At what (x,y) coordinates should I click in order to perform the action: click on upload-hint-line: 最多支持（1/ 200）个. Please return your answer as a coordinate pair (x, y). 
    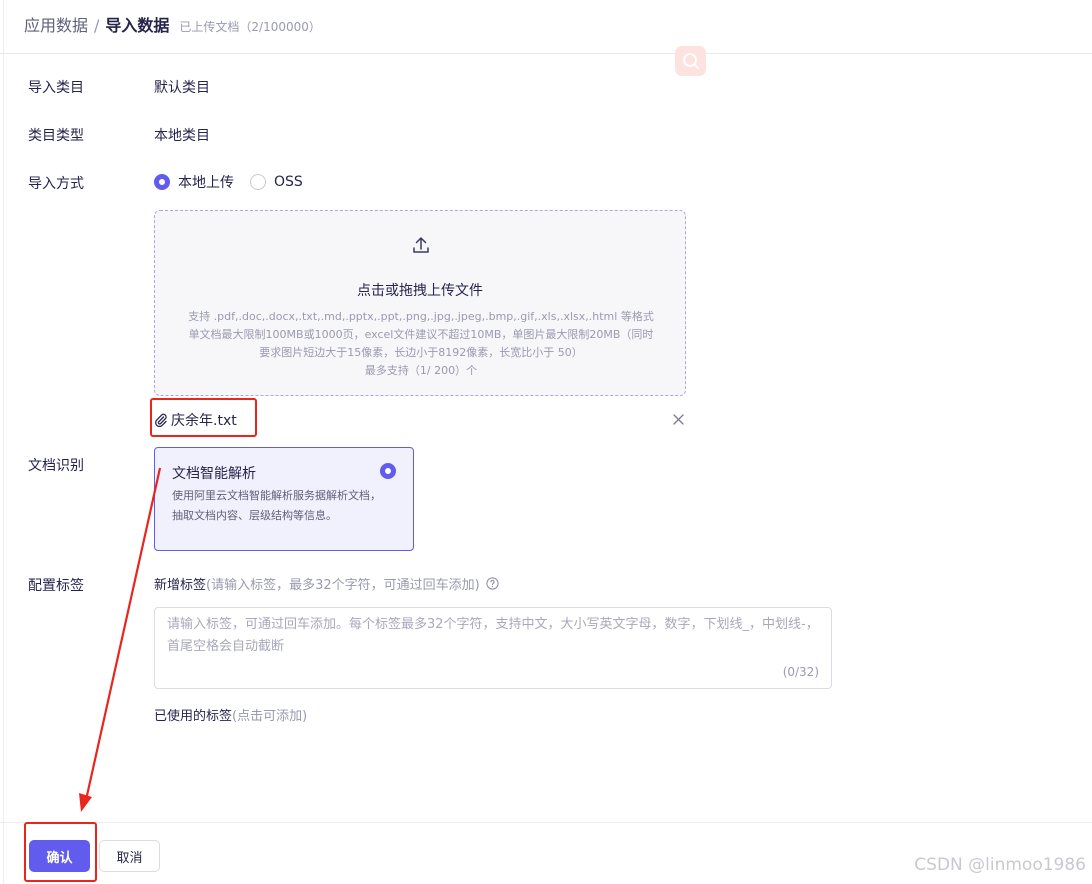
    Looking at the image, I should click on (421, 370).